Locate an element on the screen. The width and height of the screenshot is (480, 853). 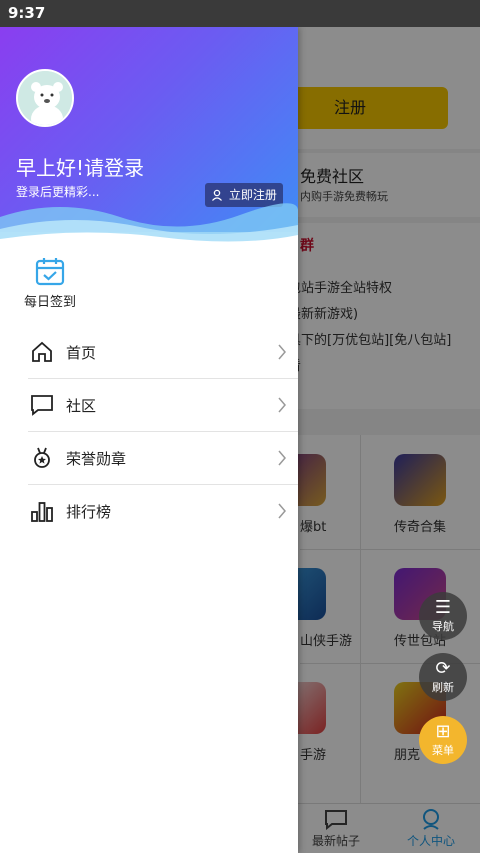
bear-avatar-icon is located at coordinates (45, 98).